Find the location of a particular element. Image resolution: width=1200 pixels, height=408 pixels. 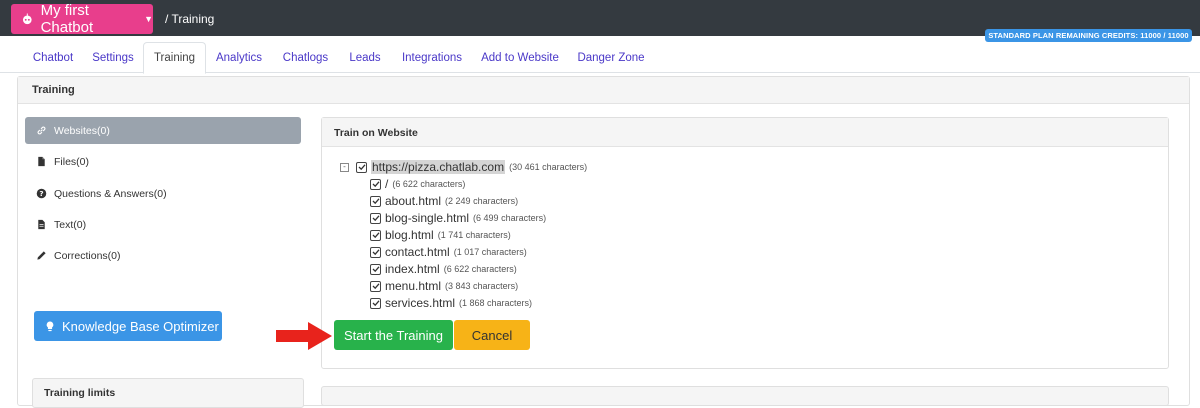

file-icon is located at coordinates (41, 161).